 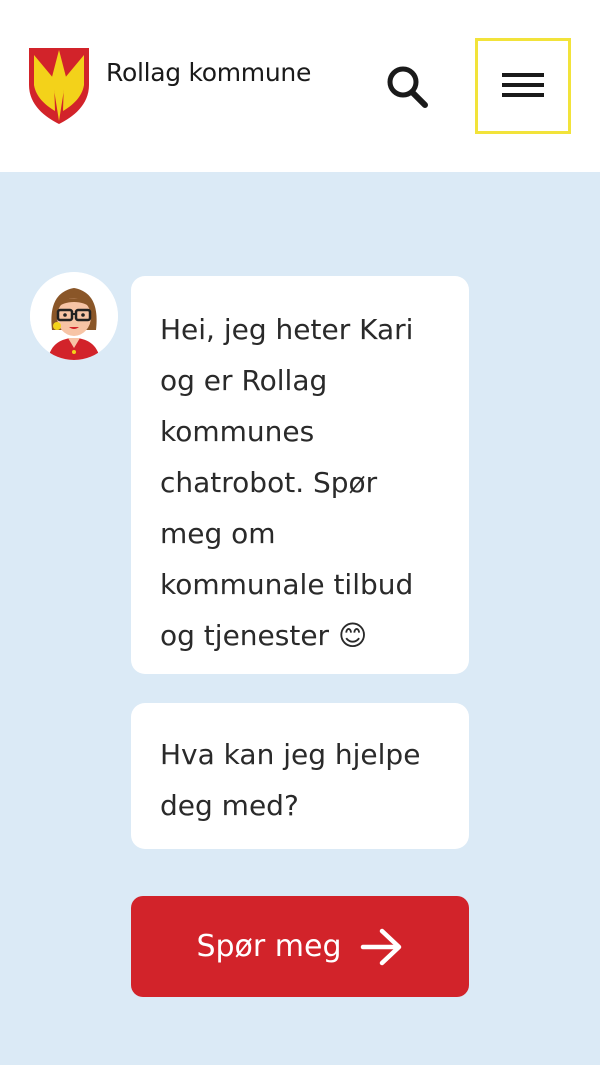 I want to click on chatbot-avatar, so click(x=74, y=316).